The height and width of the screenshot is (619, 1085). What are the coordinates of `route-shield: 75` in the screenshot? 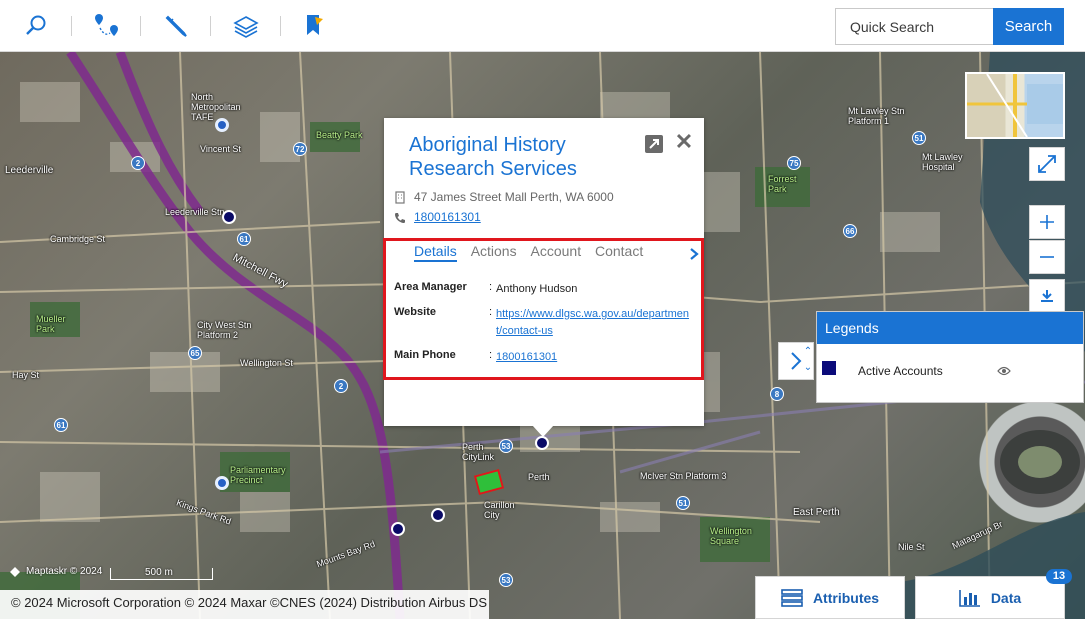 It's located at (794, 163).